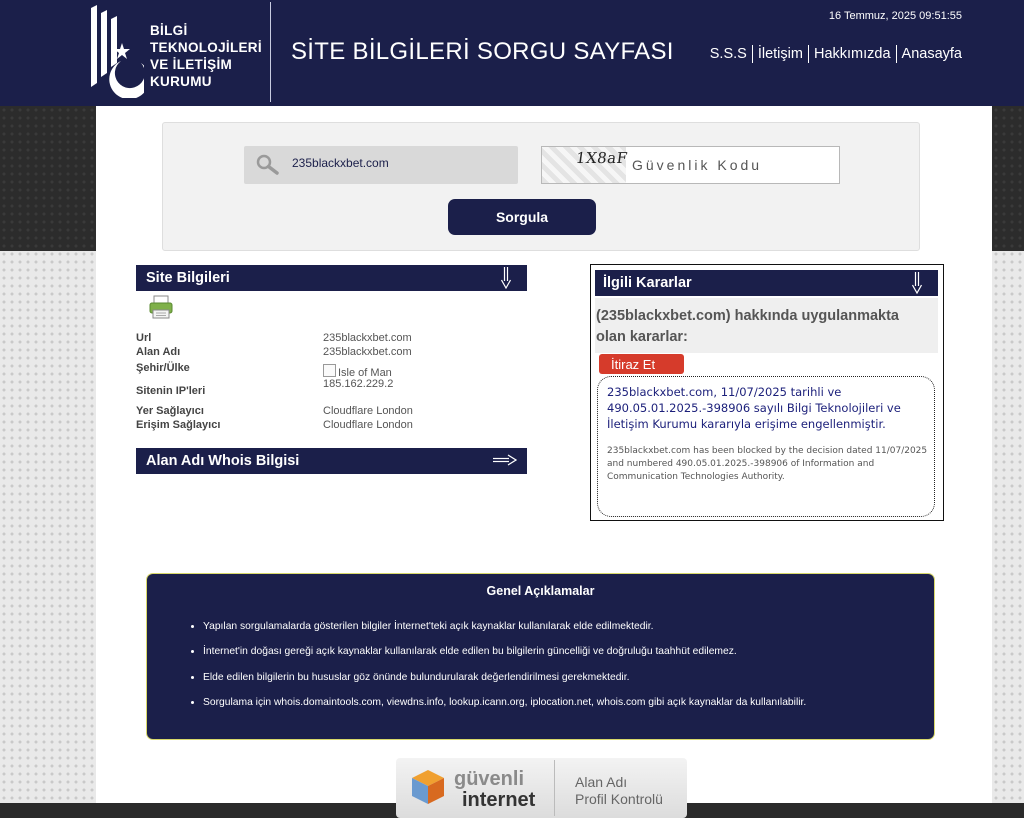 This screenshot has width=1024, height=818. I want to click on decisions-header: İlgili Kararlar, so click(766, 283).